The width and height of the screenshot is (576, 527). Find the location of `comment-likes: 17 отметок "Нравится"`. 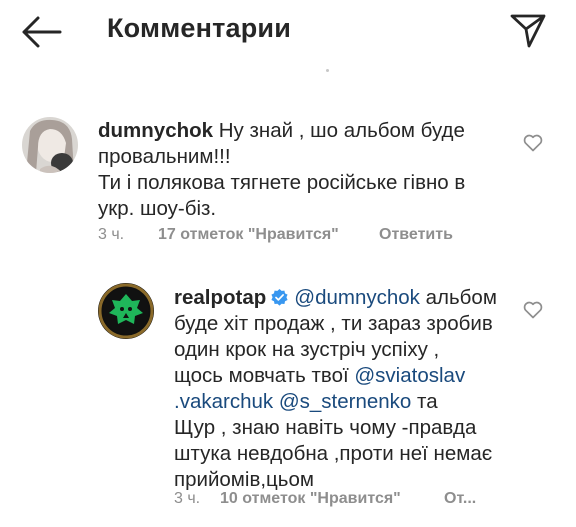

comment-likes: 17 отметок "Нравится" is located at coordinates (248, 235).